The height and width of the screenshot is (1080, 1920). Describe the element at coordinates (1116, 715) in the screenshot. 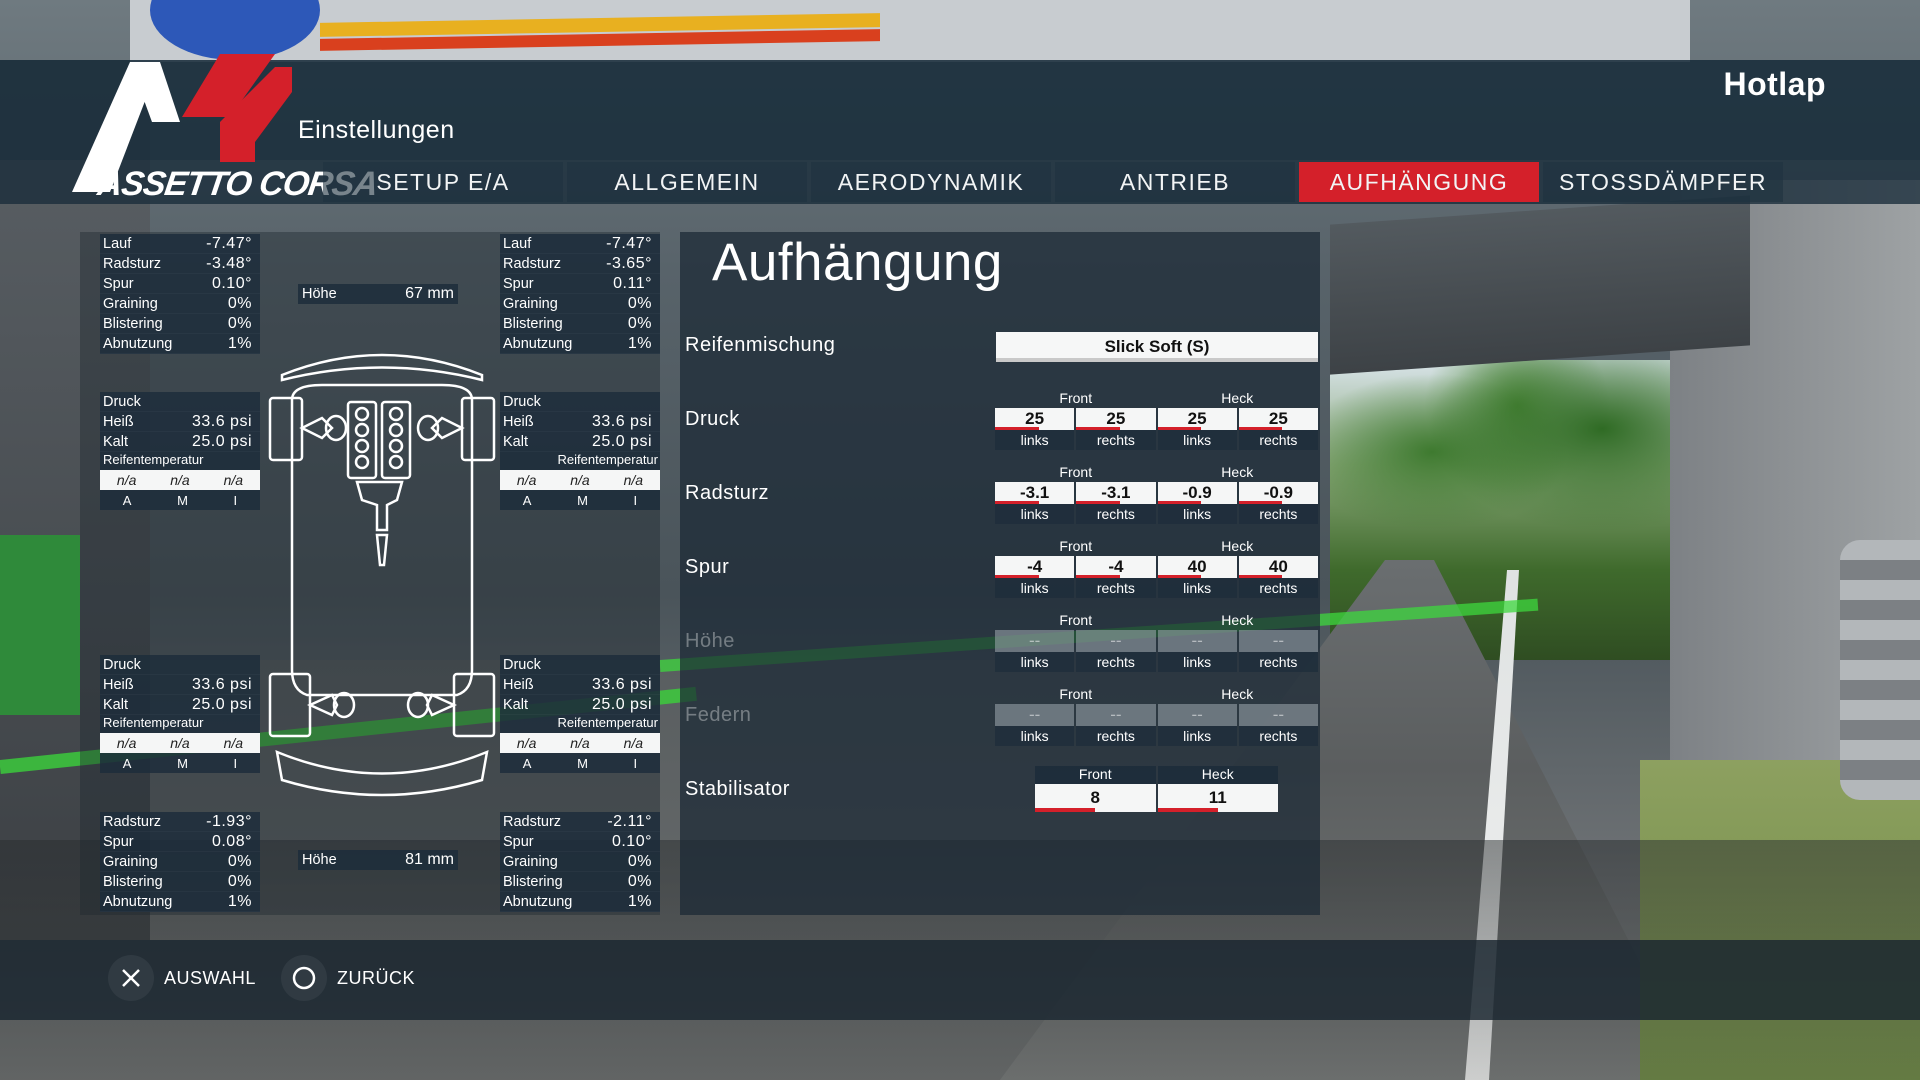

I see `springs-front-right: --` at that location.